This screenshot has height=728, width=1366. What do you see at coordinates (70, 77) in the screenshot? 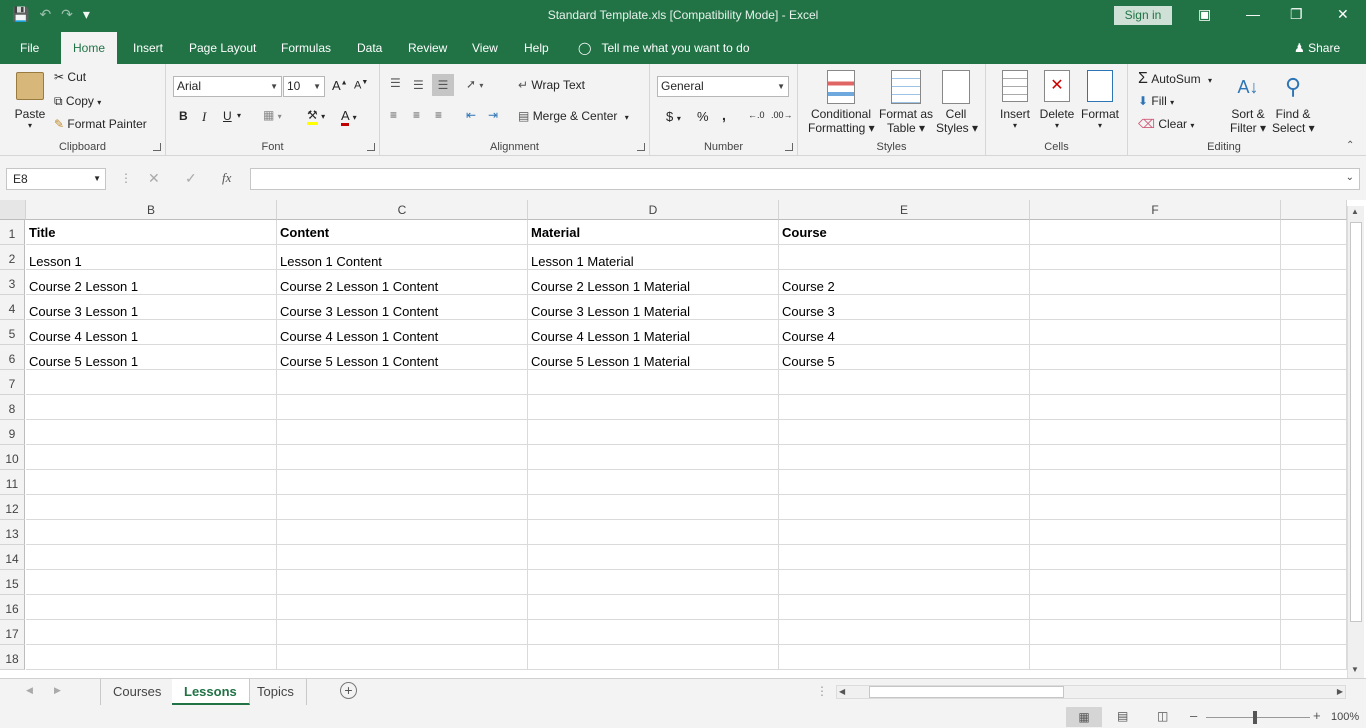
I see `cut-button: ✂ Cut` at bounding box center [70, 77].